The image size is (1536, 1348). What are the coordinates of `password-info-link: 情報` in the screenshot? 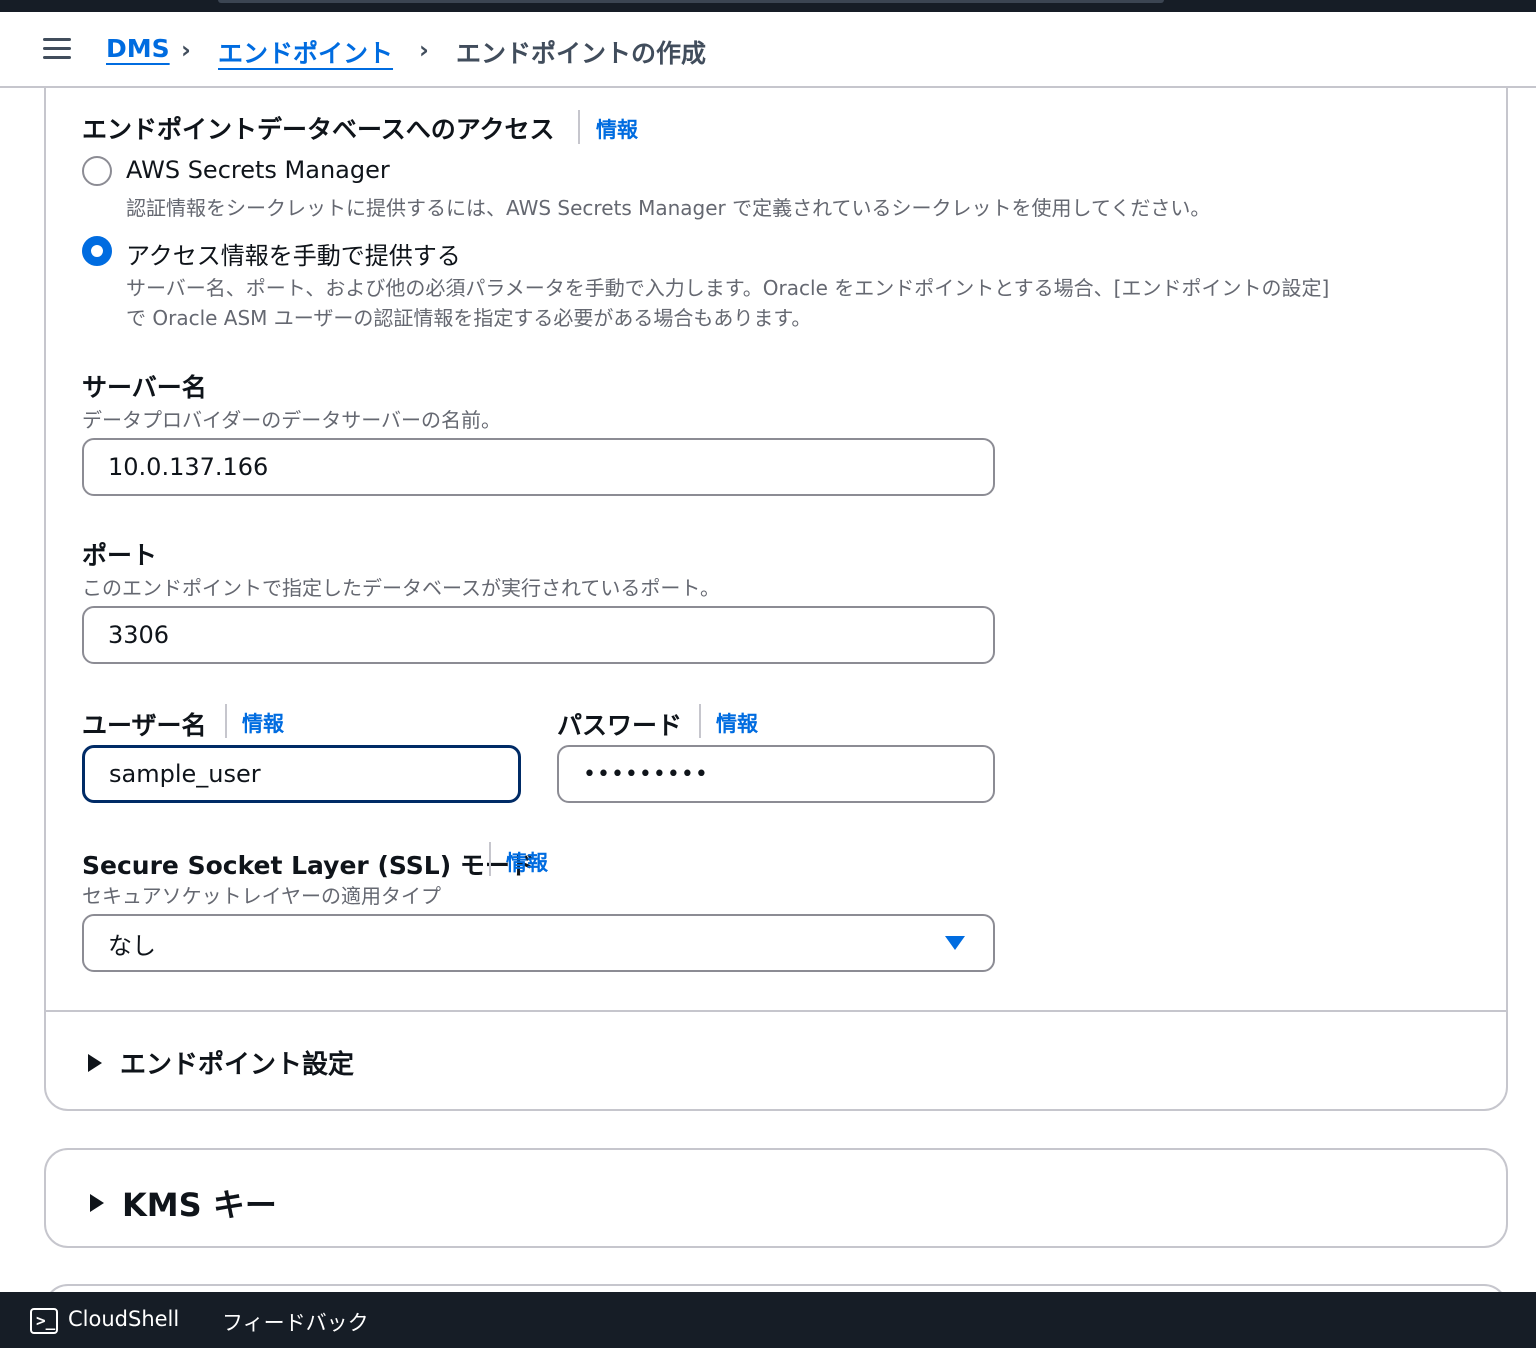 It's located at (737, 723).